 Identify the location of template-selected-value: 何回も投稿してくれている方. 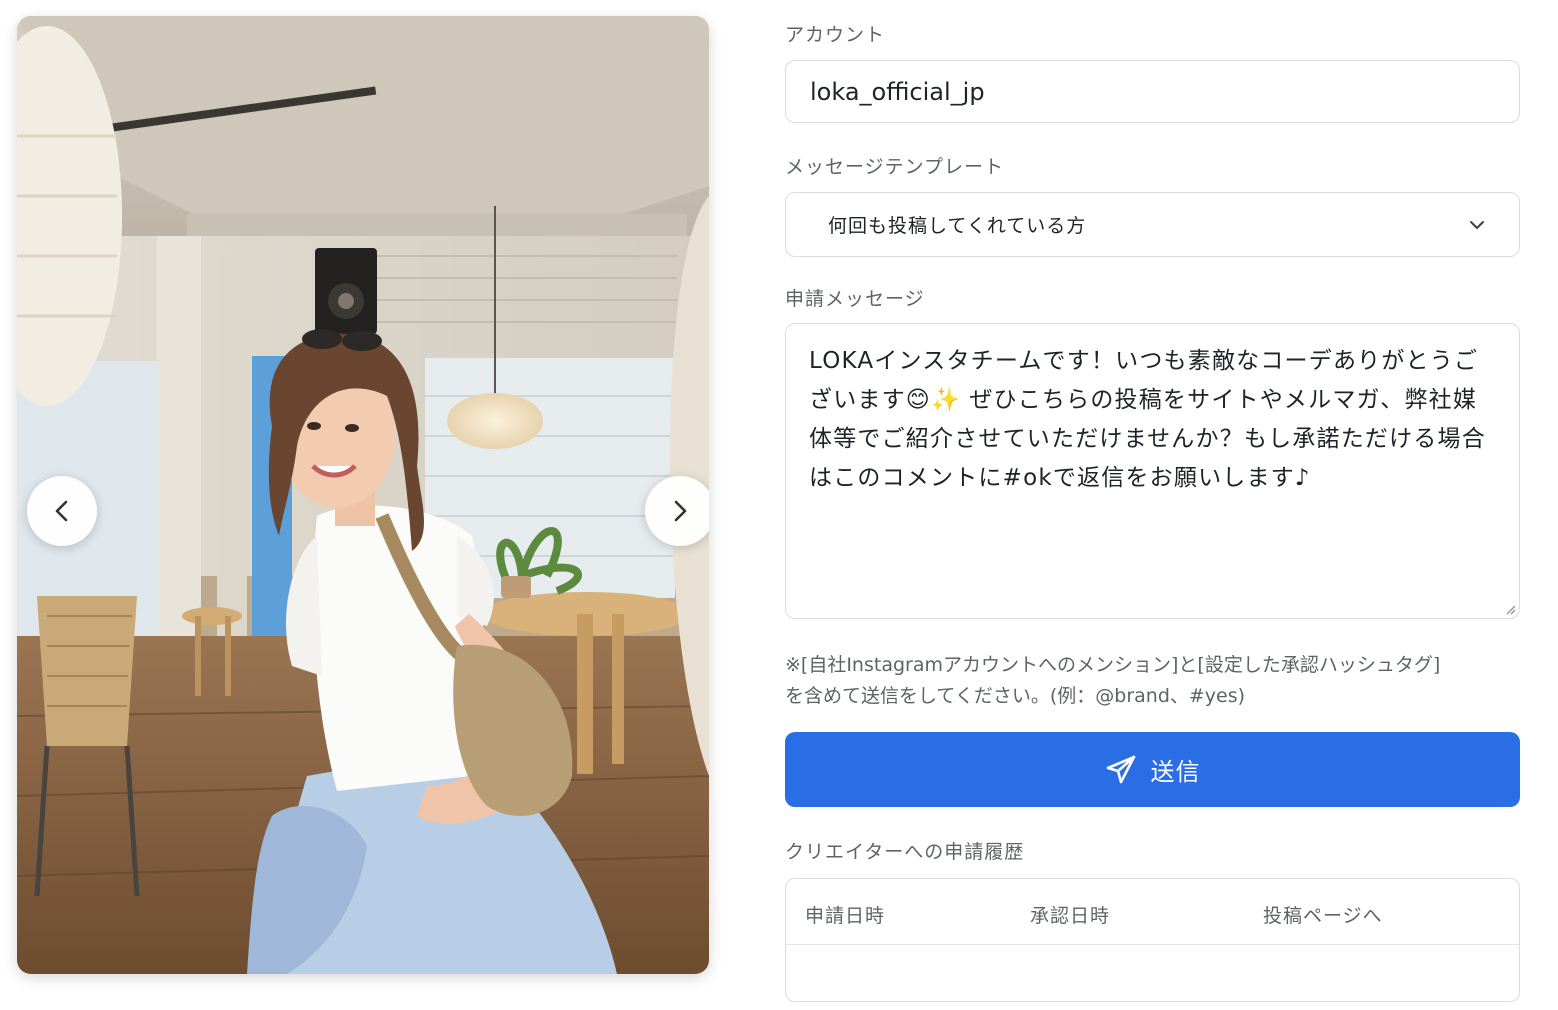
(957, 226).